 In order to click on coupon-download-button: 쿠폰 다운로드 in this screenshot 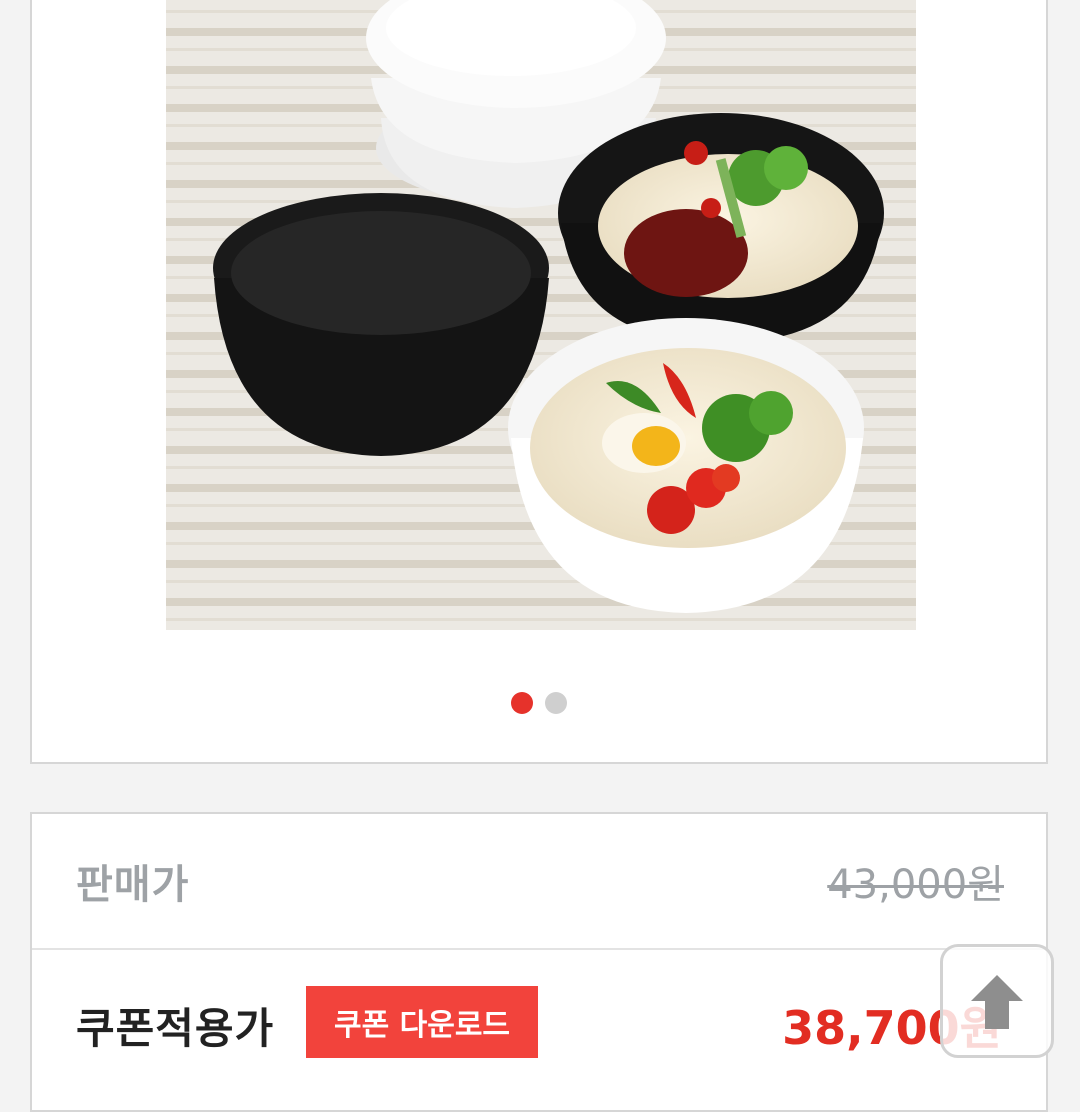, I will do `click(422, 1022)`.